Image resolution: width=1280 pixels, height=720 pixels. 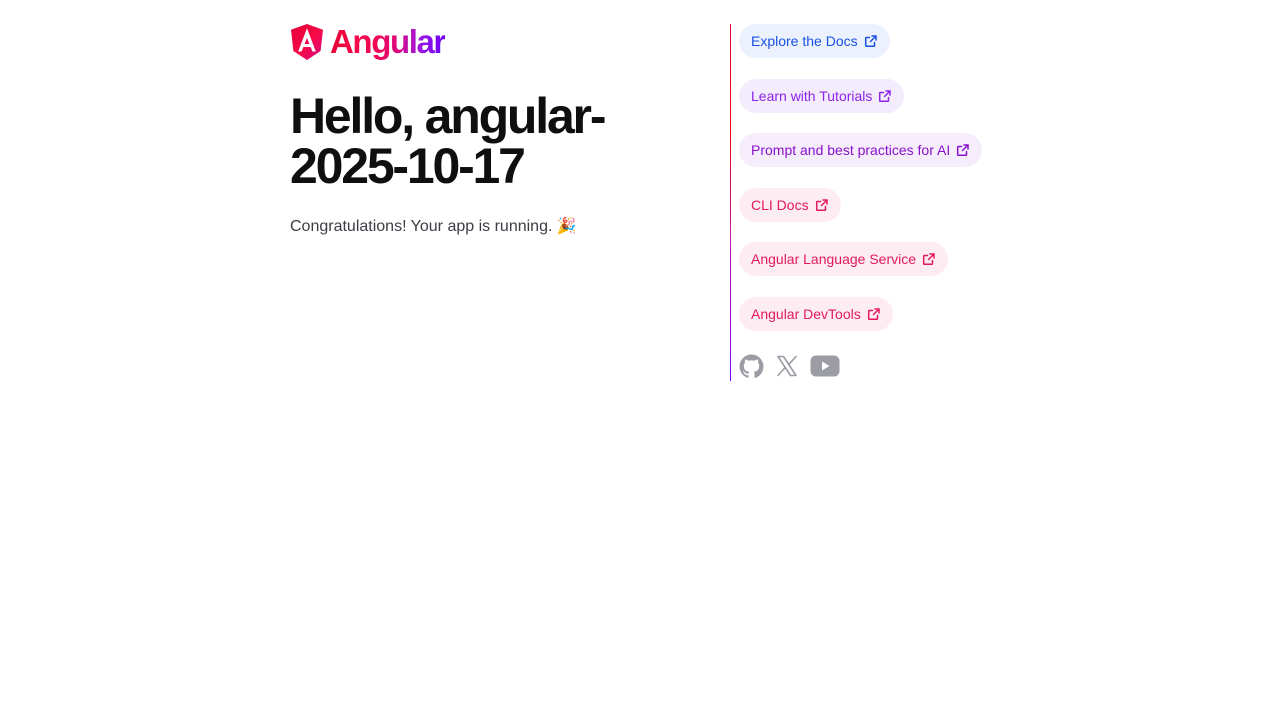 I want to click on x-icon, so click(x=787, y=366).